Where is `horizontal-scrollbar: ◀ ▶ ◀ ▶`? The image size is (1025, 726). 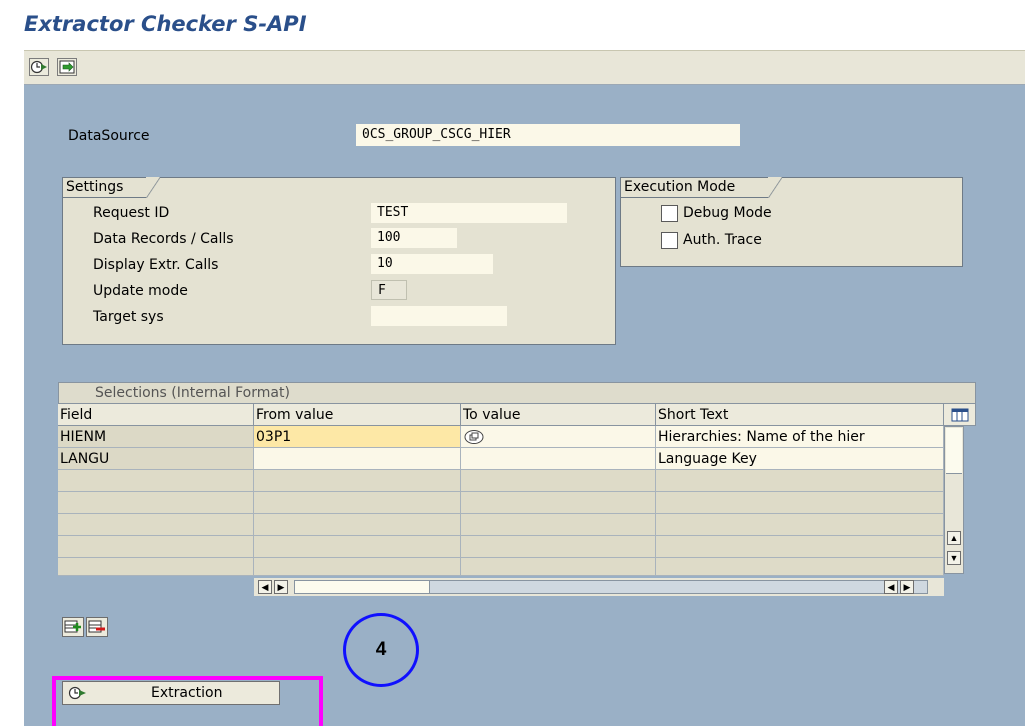
horizontal-scrollbar: ◀ ▶ ◀ ▶ is located at coordinates (599, 587).